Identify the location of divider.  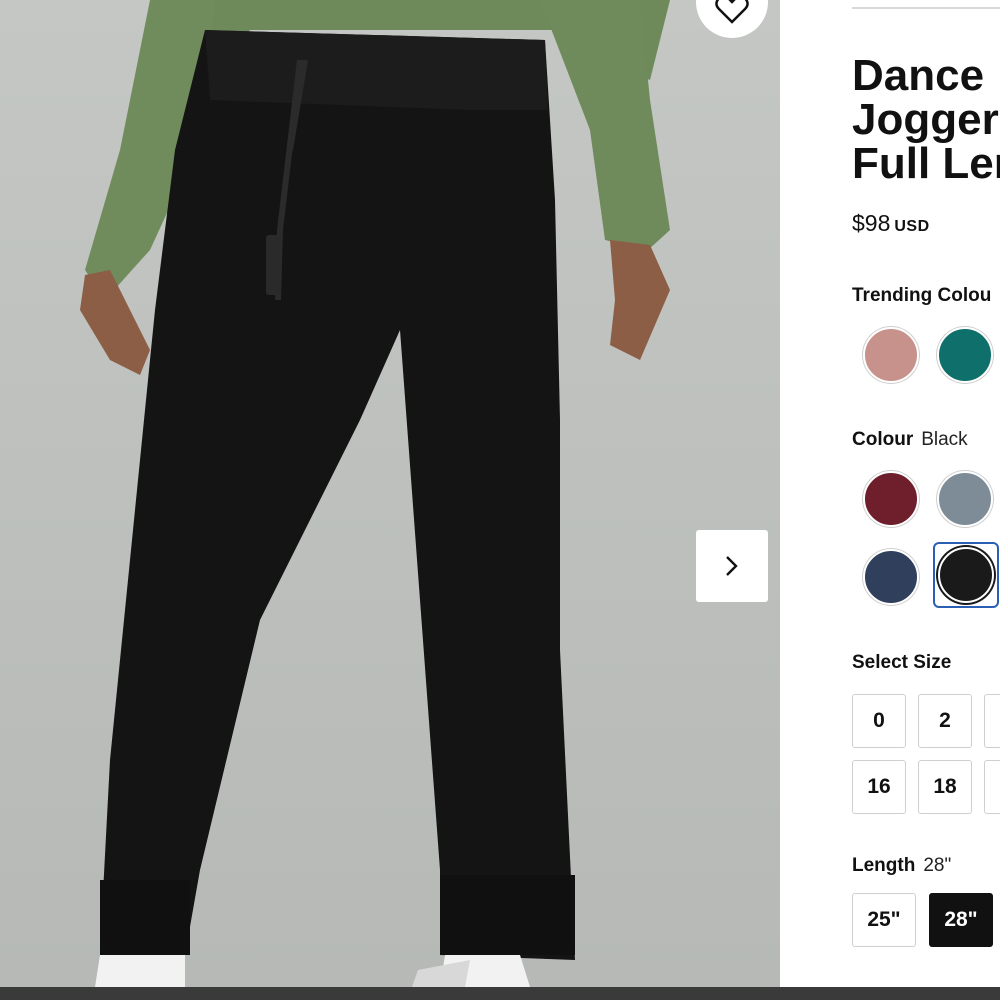
(926, 8).